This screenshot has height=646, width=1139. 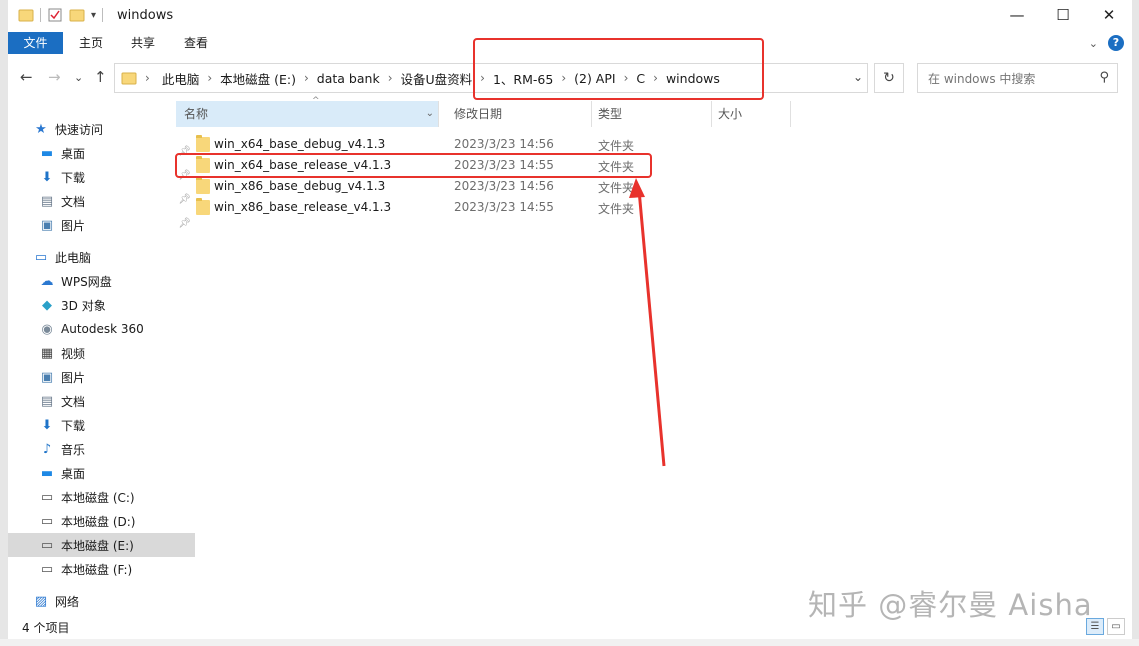 I want to click on sidebar-item-pictures: ▣ 图片 📌︎, so click(x=101, y=225).